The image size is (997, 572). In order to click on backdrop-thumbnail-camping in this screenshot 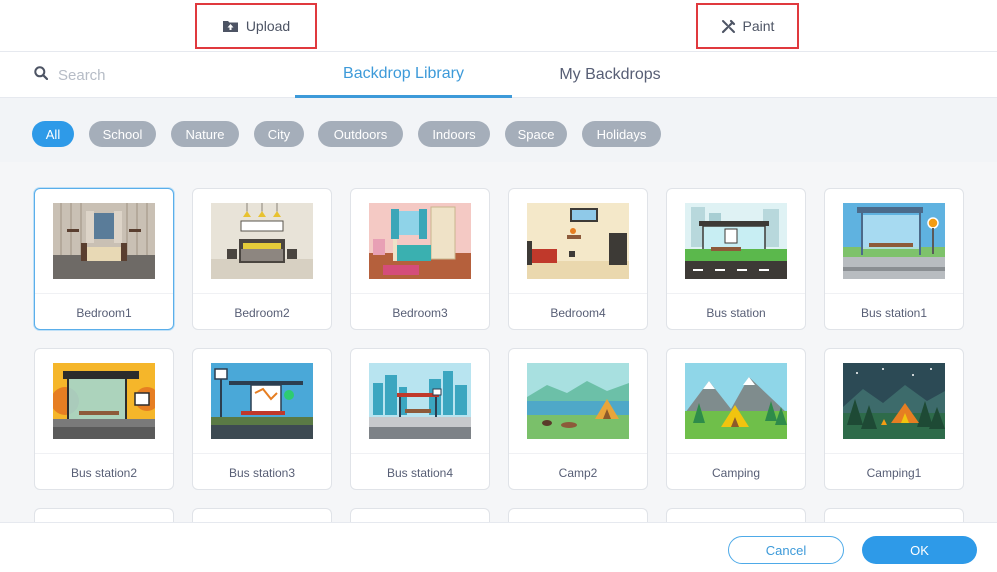, I will do `click(736, 401)`.